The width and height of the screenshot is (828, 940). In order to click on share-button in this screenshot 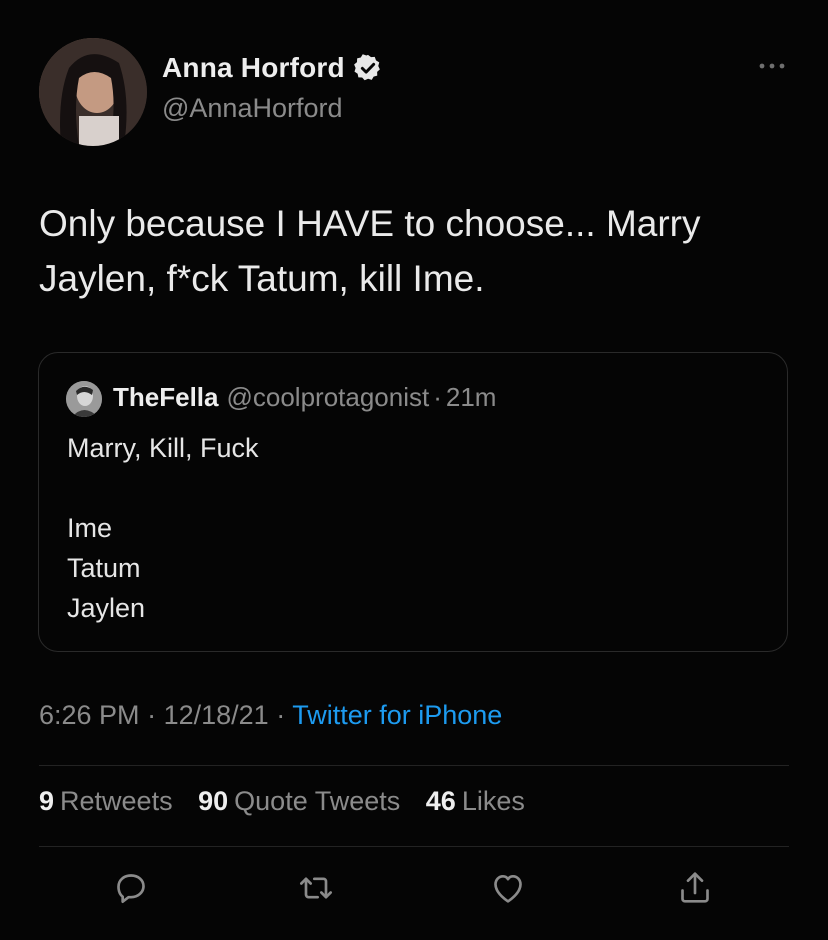, I will do `click(695, 888)`.